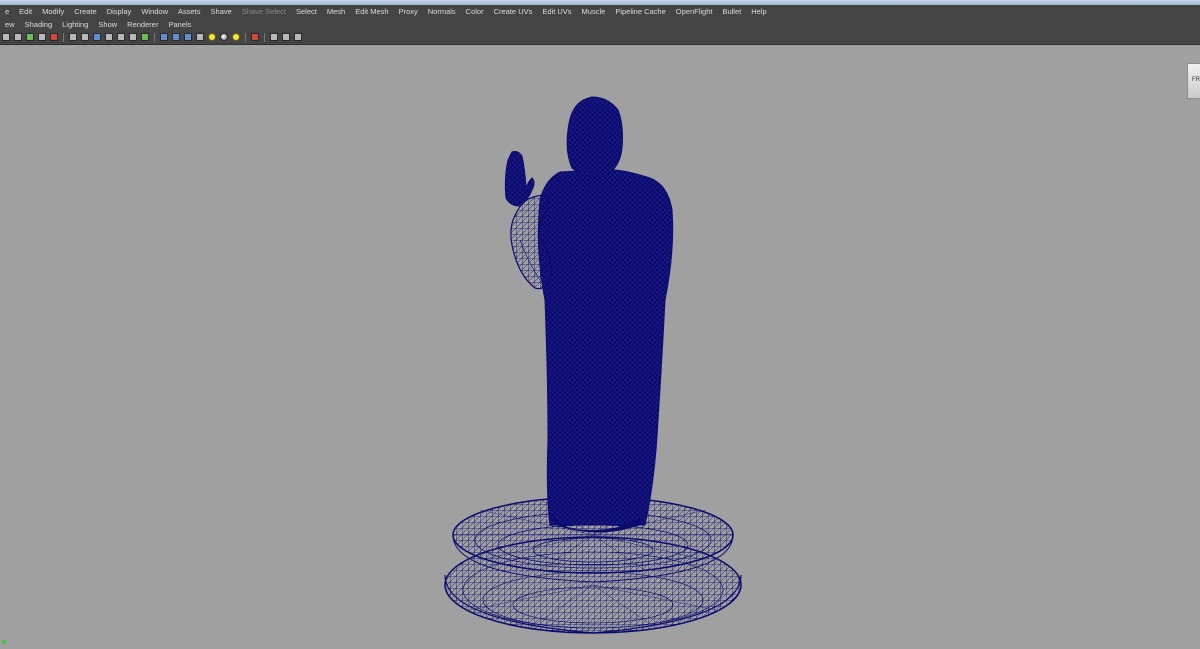 Image resolution: width=1200 pixels, height=649 pixels. Describe the element at coordinates (594, 137) in the screenshot. I see `statue-head` at that location.